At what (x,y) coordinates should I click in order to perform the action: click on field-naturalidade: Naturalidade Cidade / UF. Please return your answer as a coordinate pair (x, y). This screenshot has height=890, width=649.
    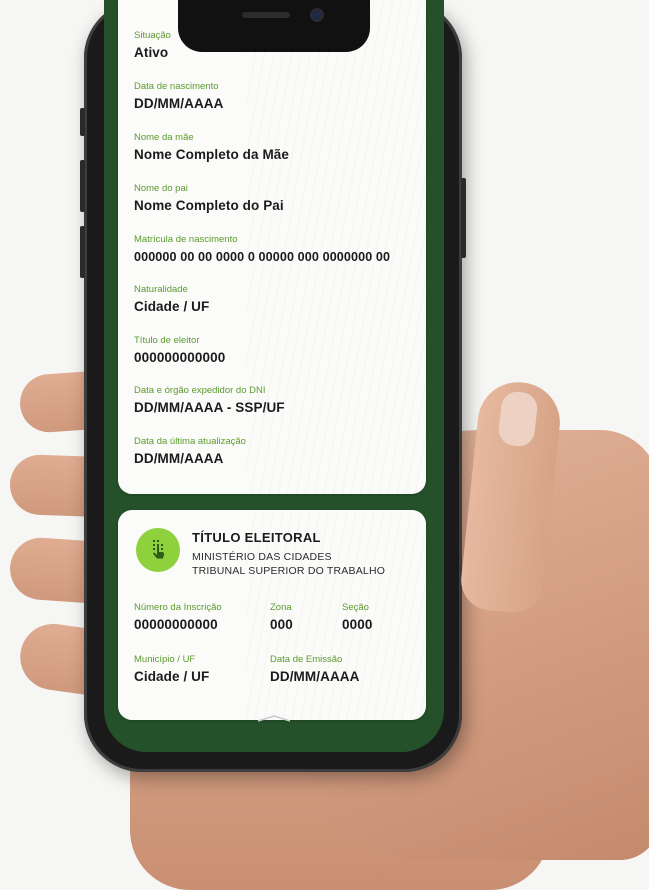
    Looking at the image, I should click on (171, 300).